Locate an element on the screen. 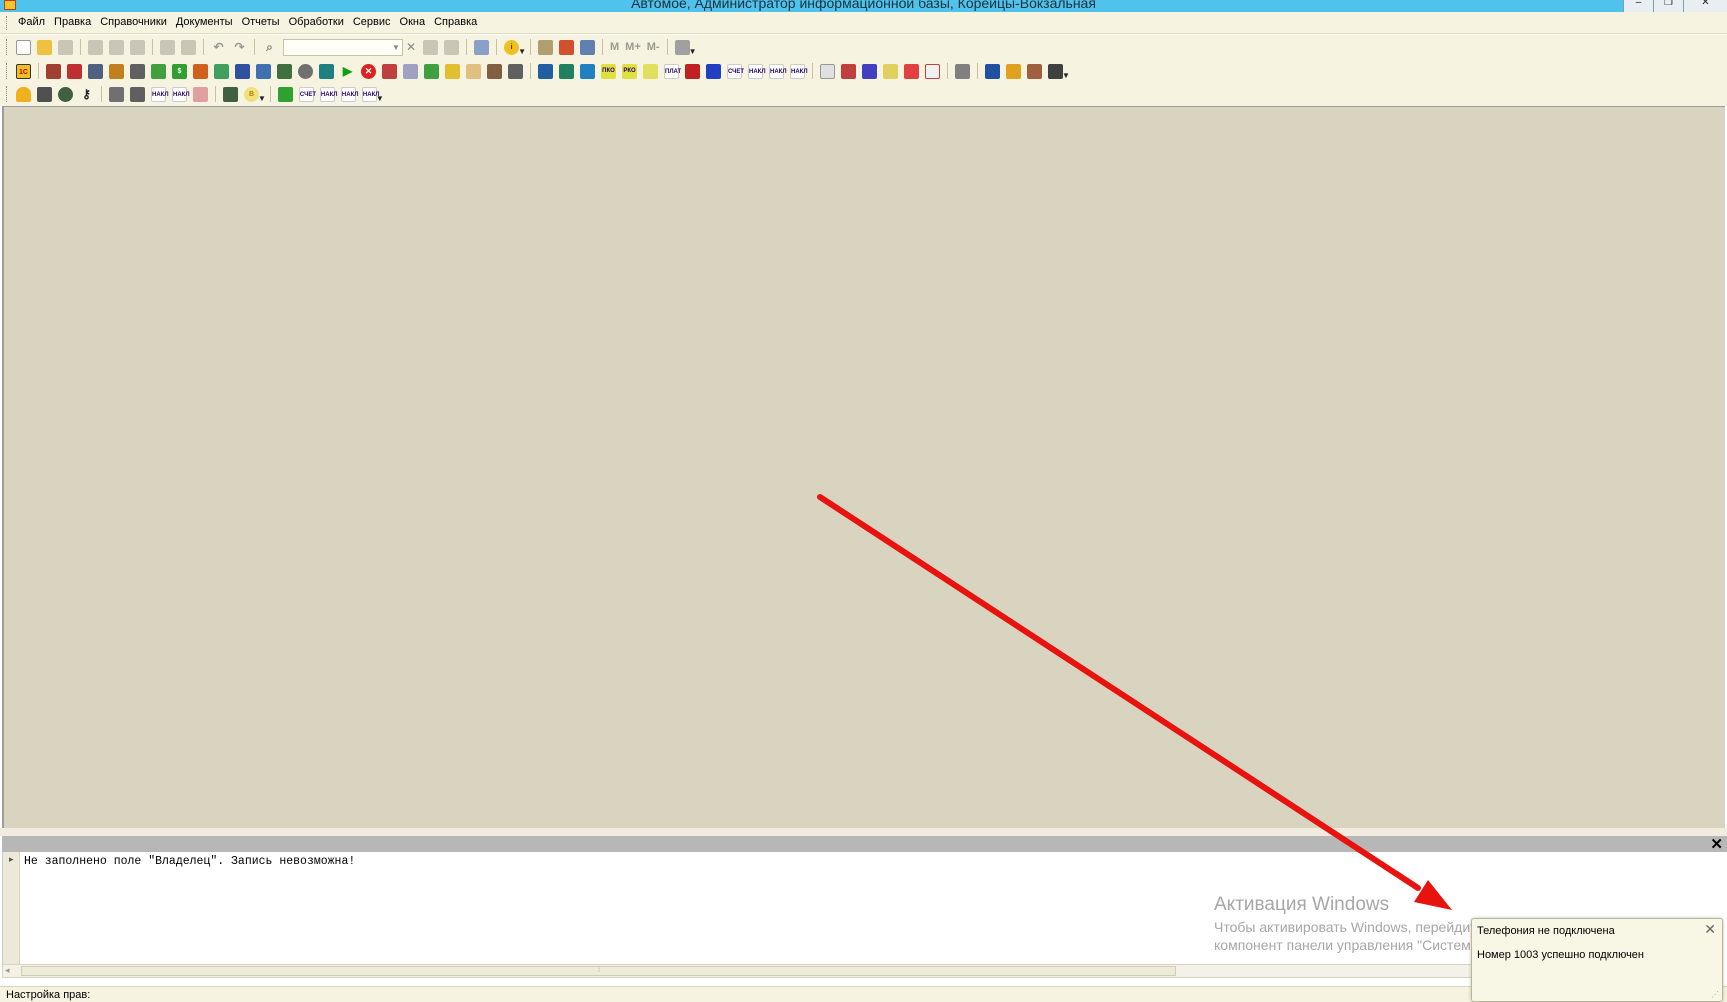  memory-button: M is located at coordinates (614, 47).